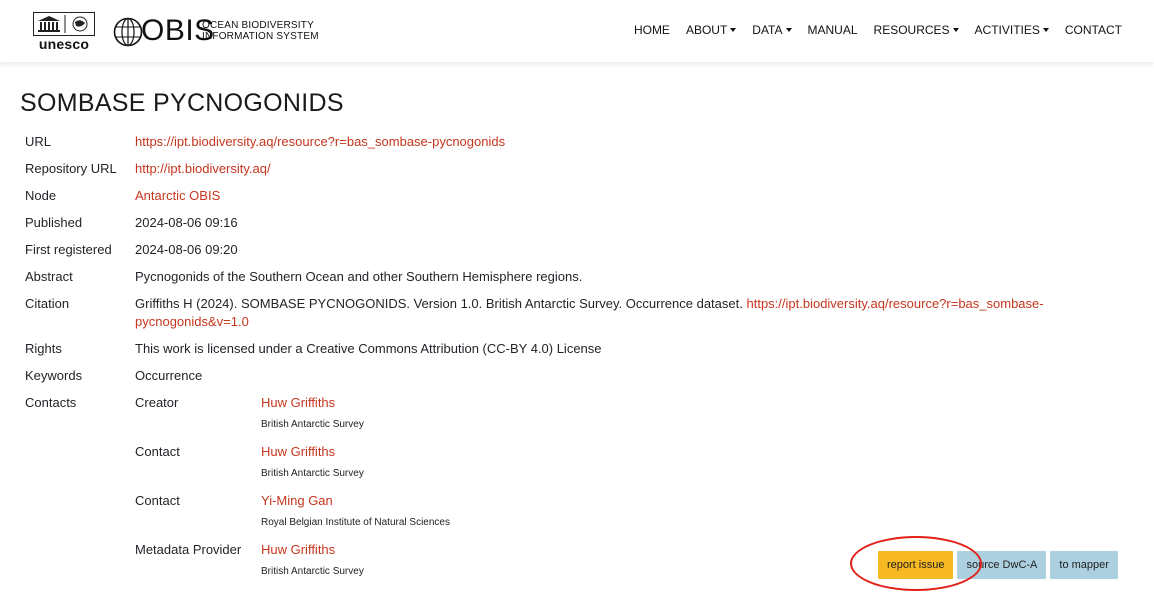 This screenshot has height=595, width=1154. Describe the element at coordinates (51, 402) in the screenshot. I see `contacts-label: Contacts` at that location.